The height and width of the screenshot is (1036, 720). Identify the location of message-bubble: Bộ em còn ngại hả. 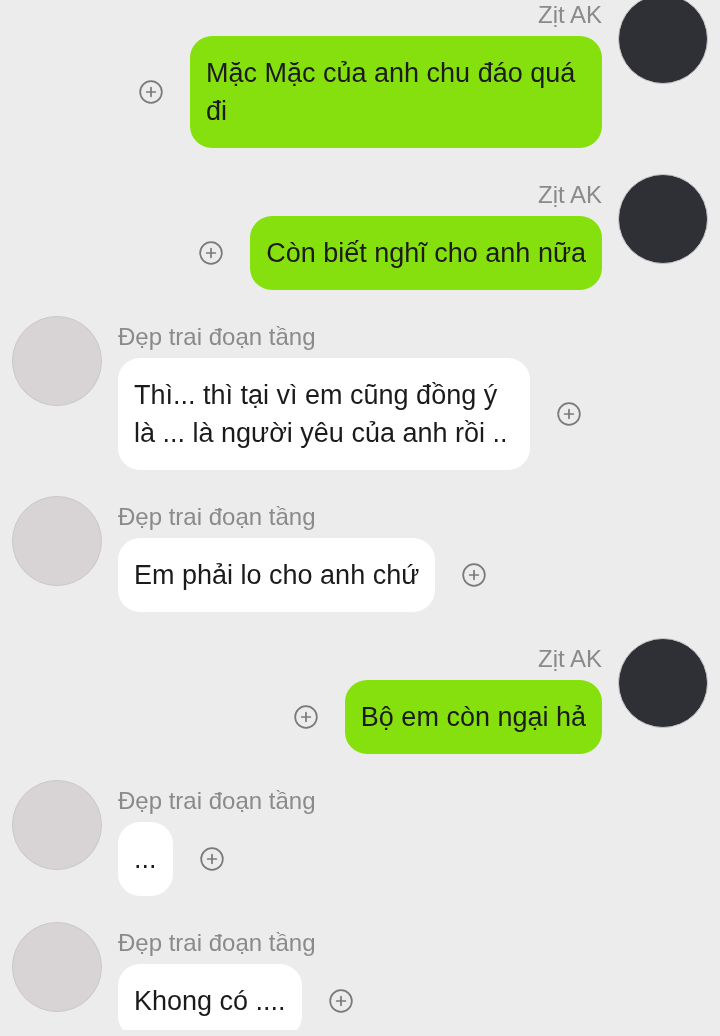
(473, 717).